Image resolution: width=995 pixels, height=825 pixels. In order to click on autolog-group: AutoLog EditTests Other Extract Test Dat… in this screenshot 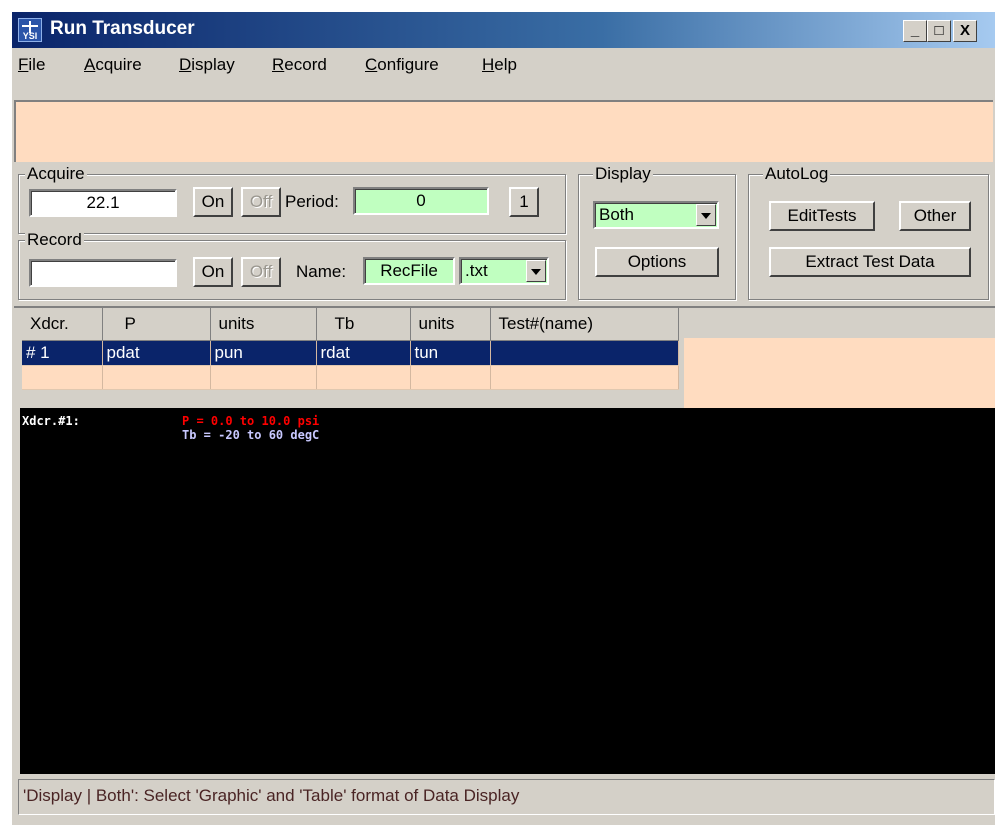, I will do `click(868, 232)`.